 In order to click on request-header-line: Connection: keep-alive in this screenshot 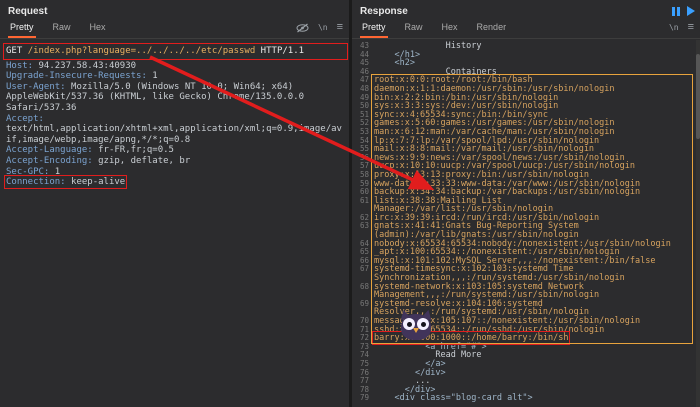, I will do `click(174, 182)`.